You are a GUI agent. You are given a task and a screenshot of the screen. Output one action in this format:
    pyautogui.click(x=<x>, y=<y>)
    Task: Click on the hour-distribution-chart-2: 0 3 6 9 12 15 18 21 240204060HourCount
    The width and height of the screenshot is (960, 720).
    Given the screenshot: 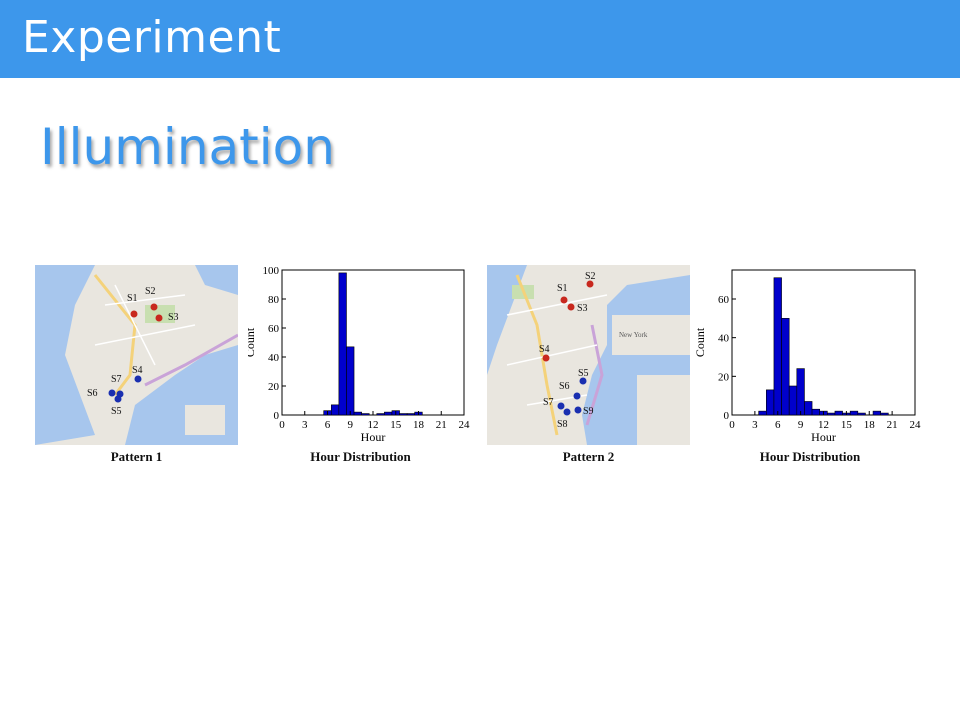 What is the action you would take?
    pyautogui.click(x=808, y=356)
    